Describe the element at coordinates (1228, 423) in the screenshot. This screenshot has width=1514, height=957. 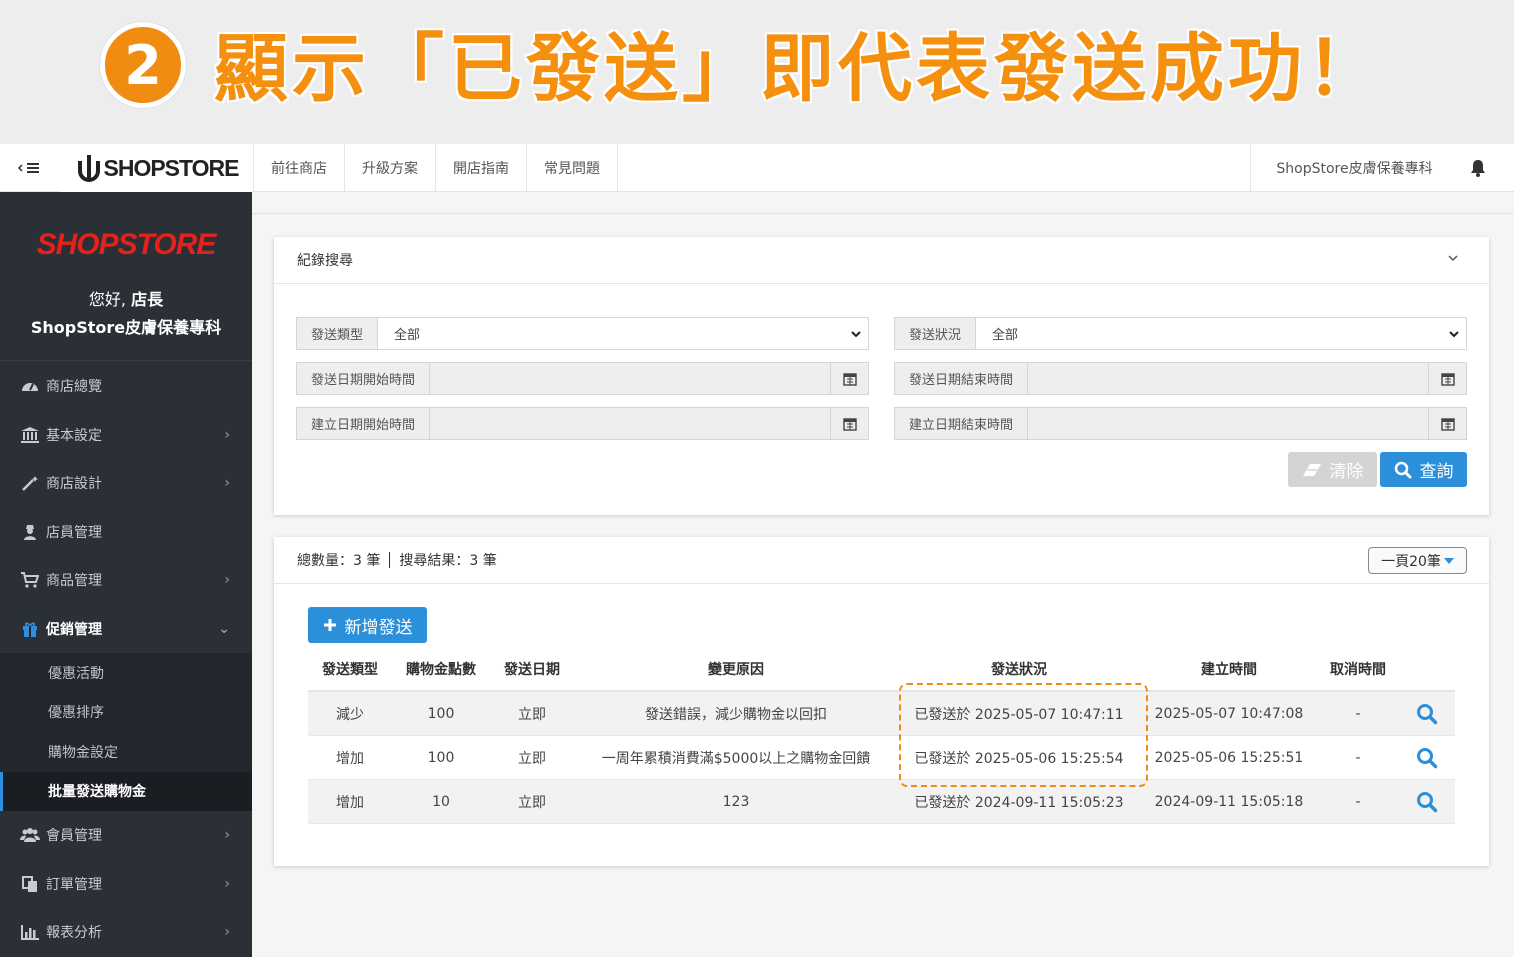
I see `create-end-date-input` at that location.